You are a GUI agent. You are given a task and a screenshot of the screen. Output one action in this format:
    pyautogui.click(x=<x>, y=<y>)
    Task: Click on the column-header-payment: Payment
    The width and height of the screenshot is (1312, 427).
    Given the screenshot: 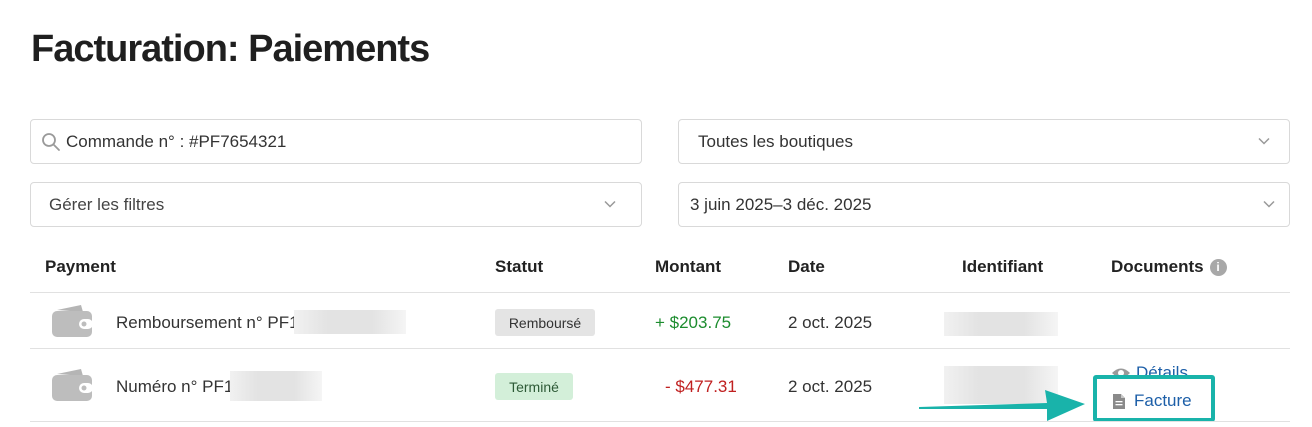 What is the action you would take?
    pyautogui.click(x=80, y=266)
    